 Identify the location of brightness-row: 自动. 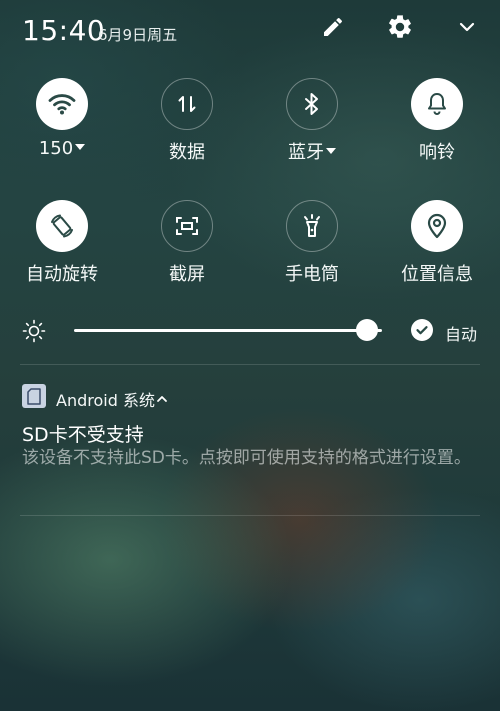
(250, 332).